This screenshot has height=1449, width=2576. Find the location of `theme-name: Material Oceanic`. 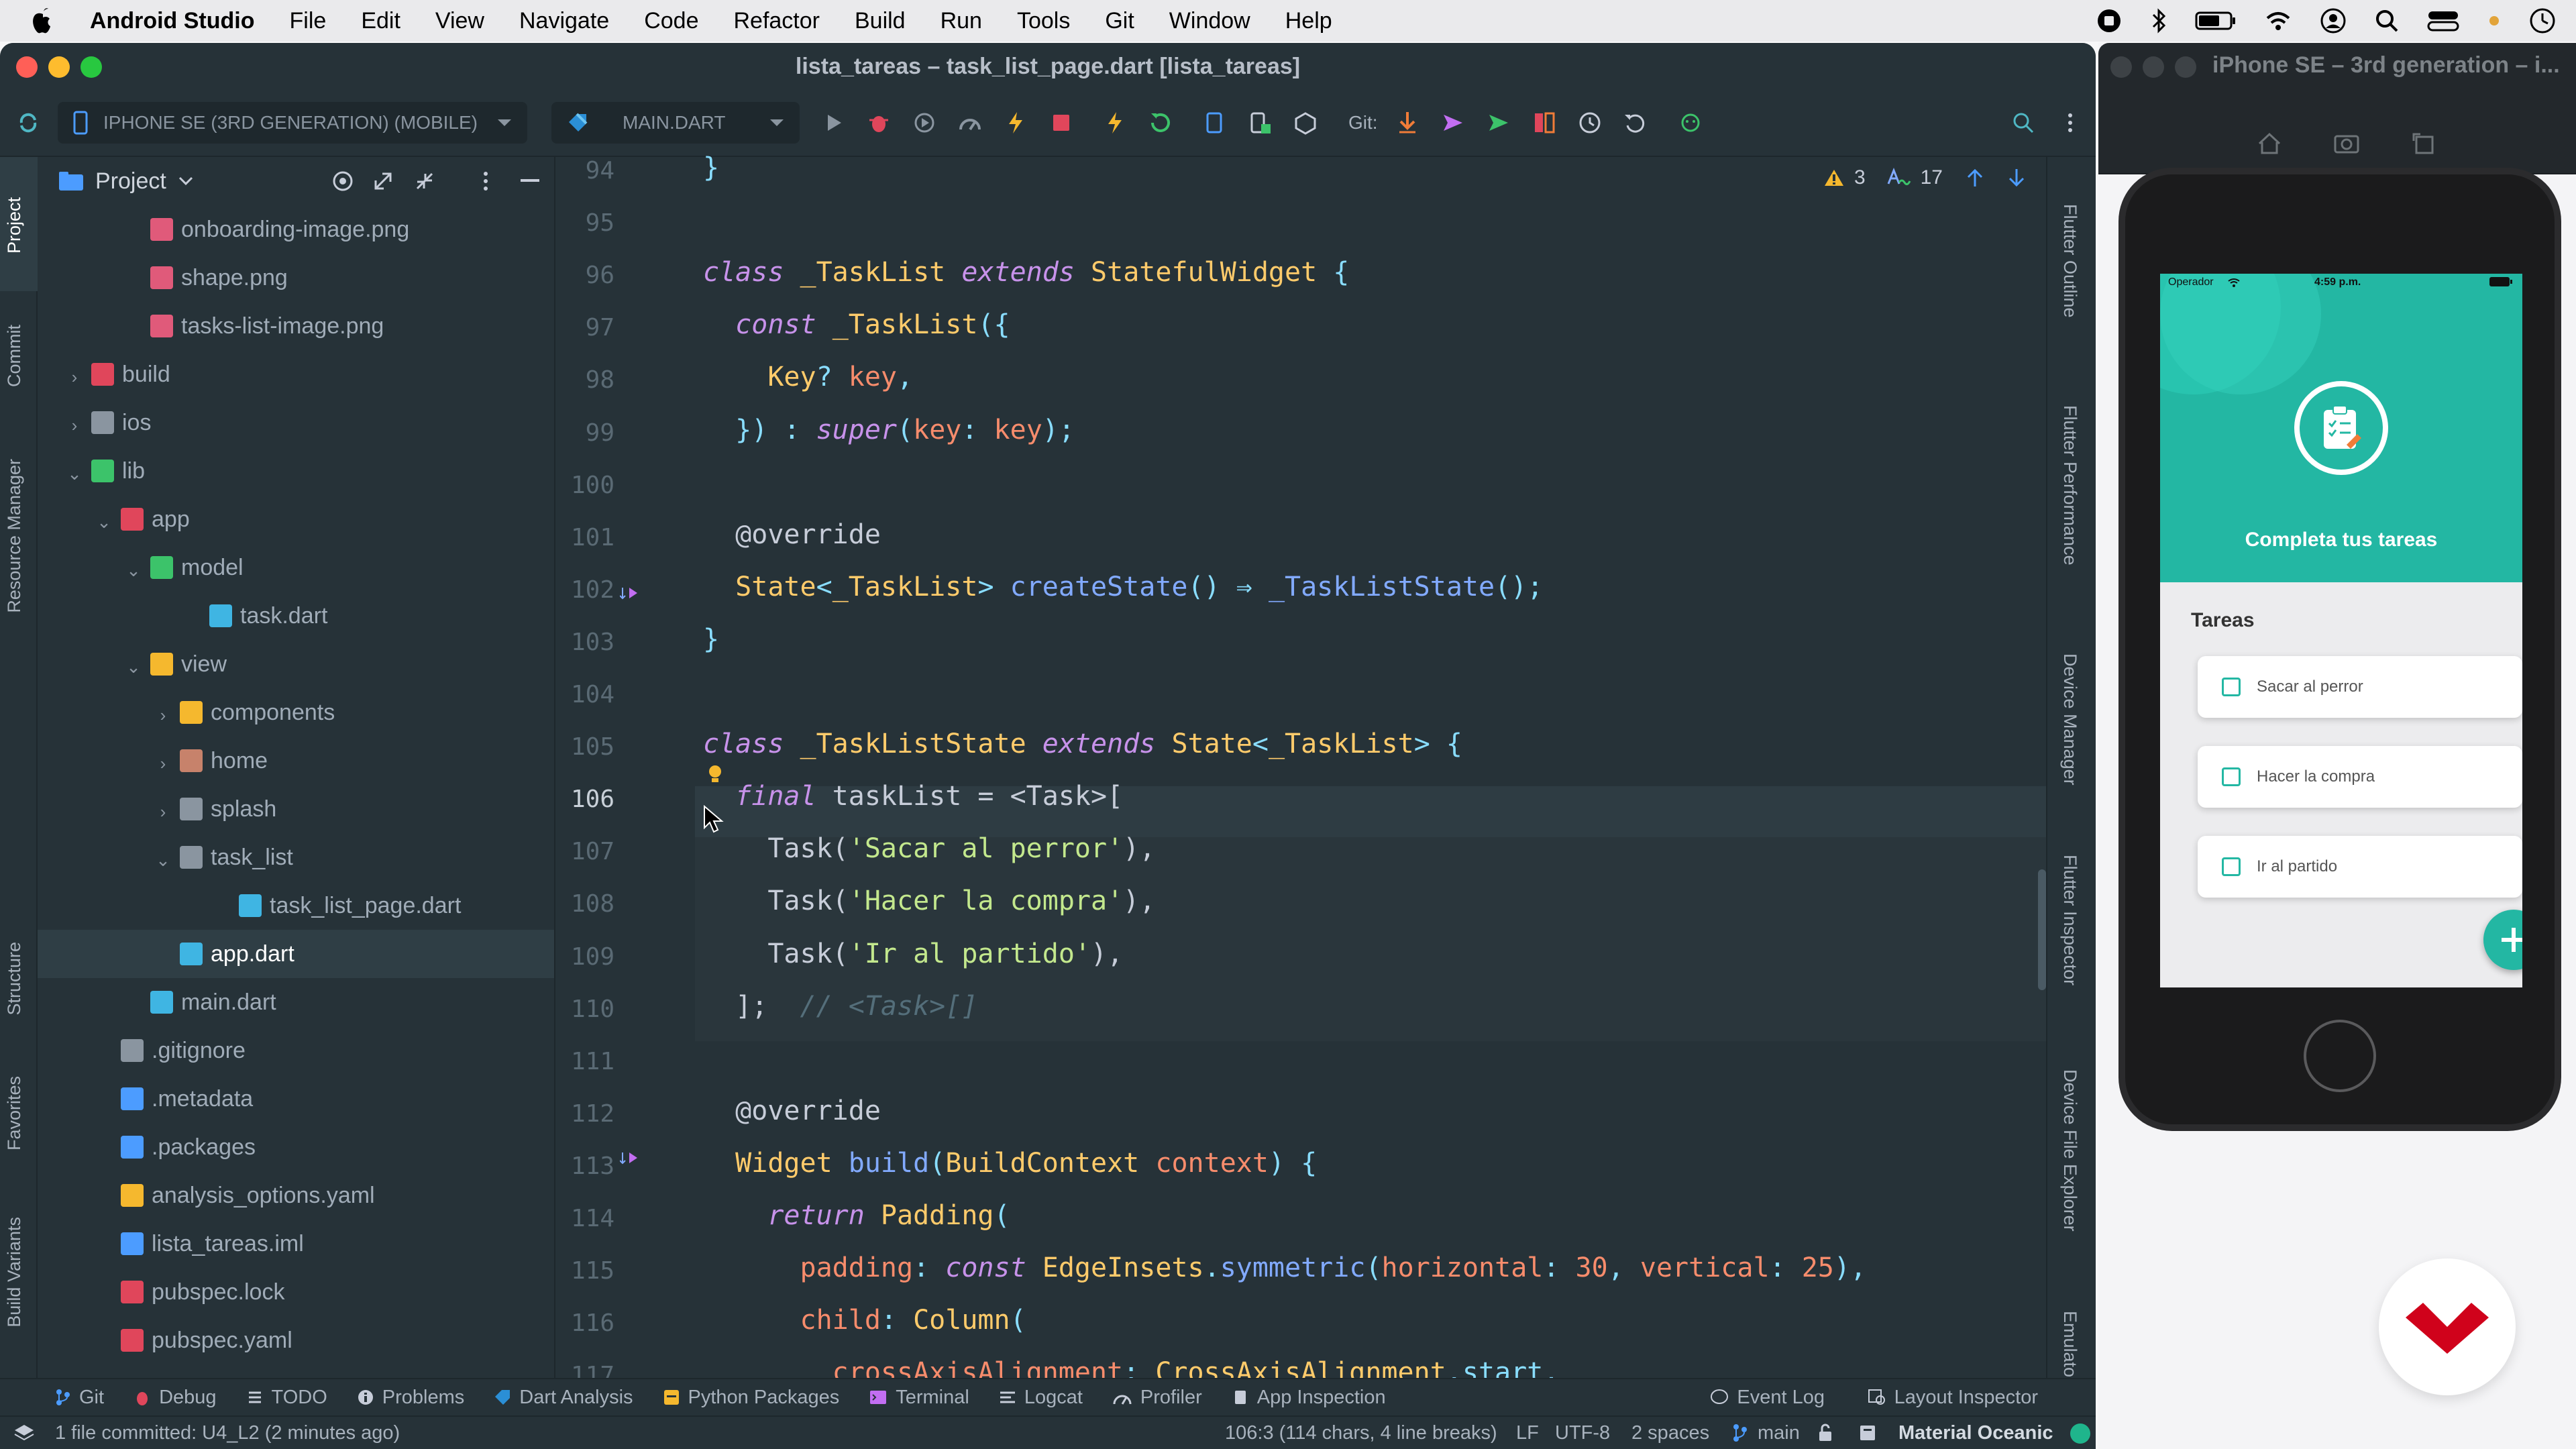

theme-name: Material Oceanic is located at coordinates (1975, 1433).